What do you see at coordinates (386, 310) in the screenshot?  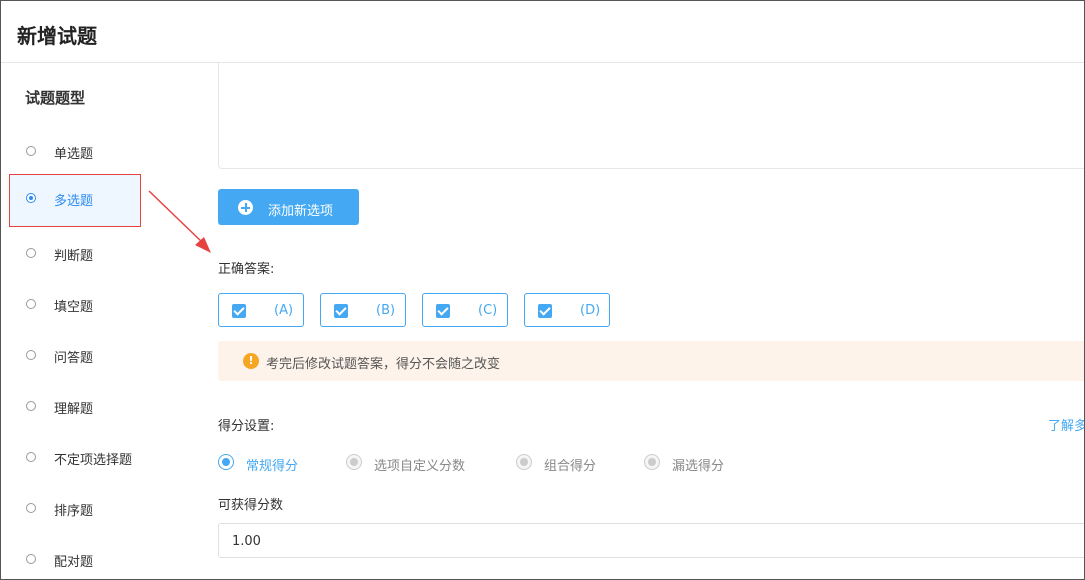 I see `answer-label: (B)` at bounding box center [386, 310].